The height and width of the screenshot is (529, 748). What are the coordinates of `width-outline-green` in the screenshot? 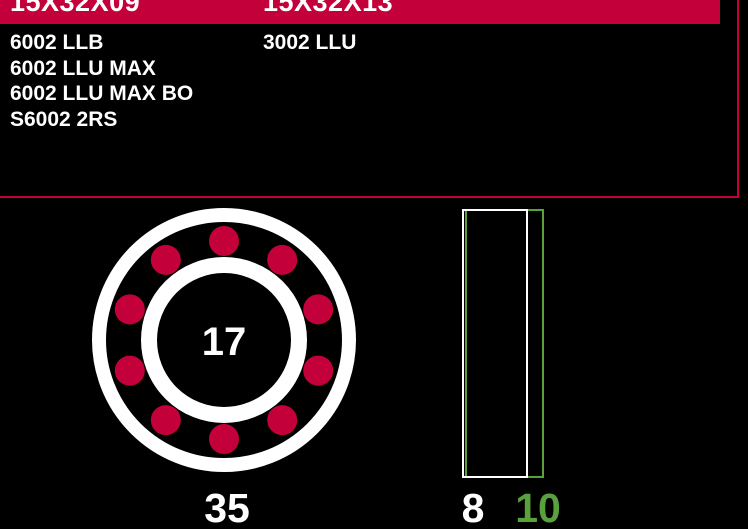 It's located at (504, 343).